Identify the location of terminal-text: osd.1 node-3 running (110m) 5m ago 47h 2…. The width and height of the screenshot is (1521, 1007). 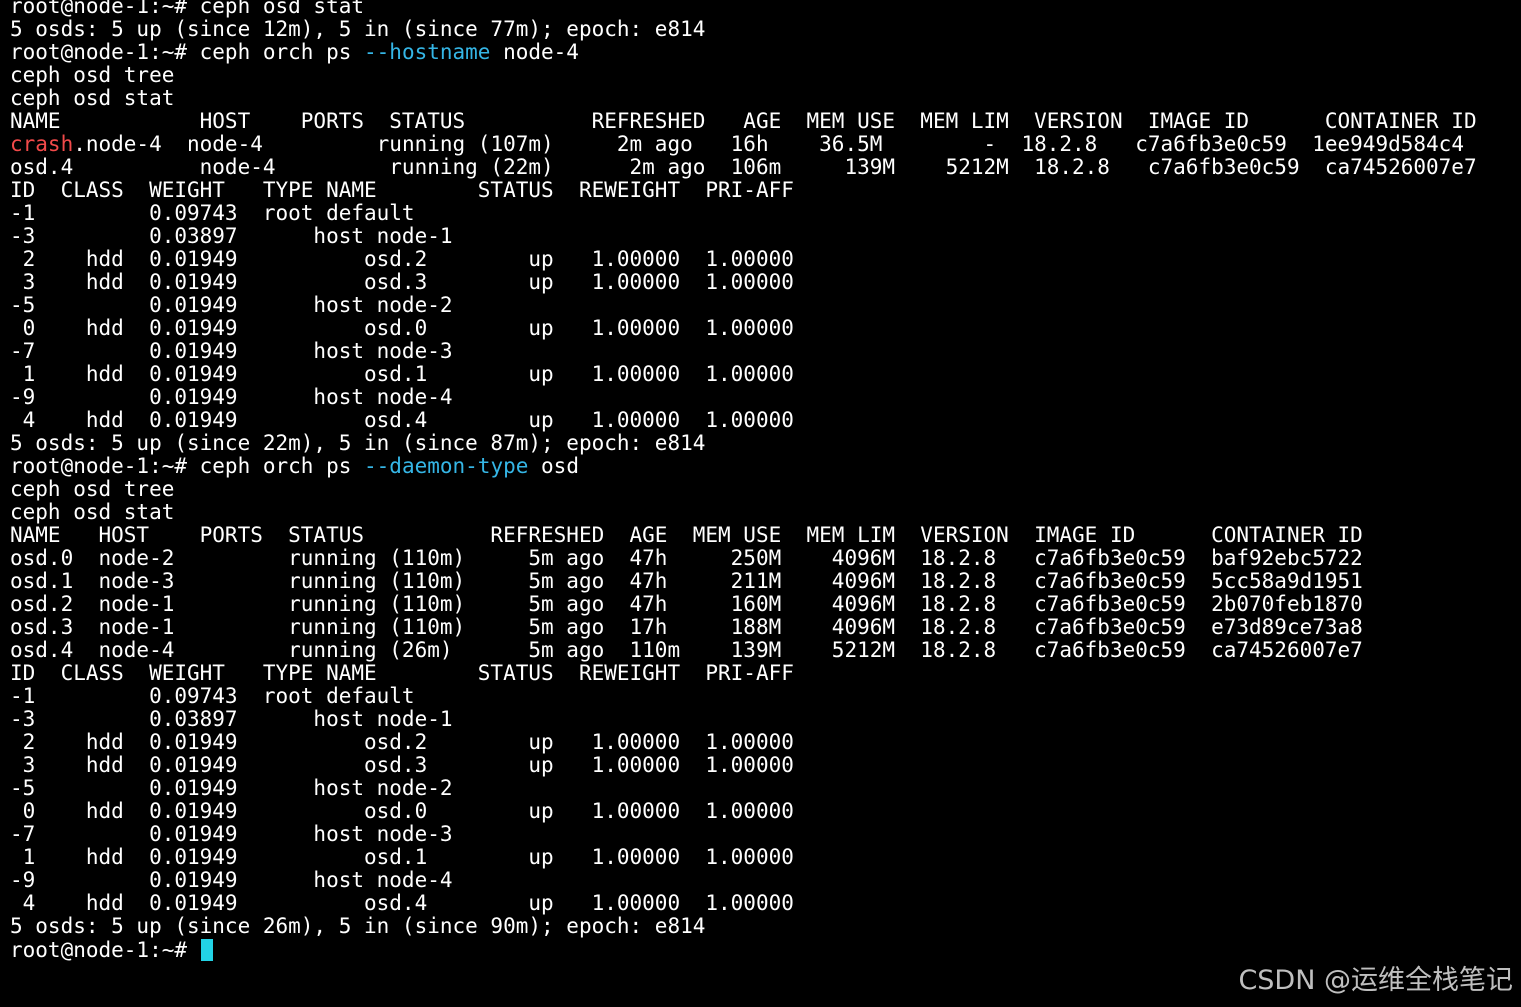
(686, 581).